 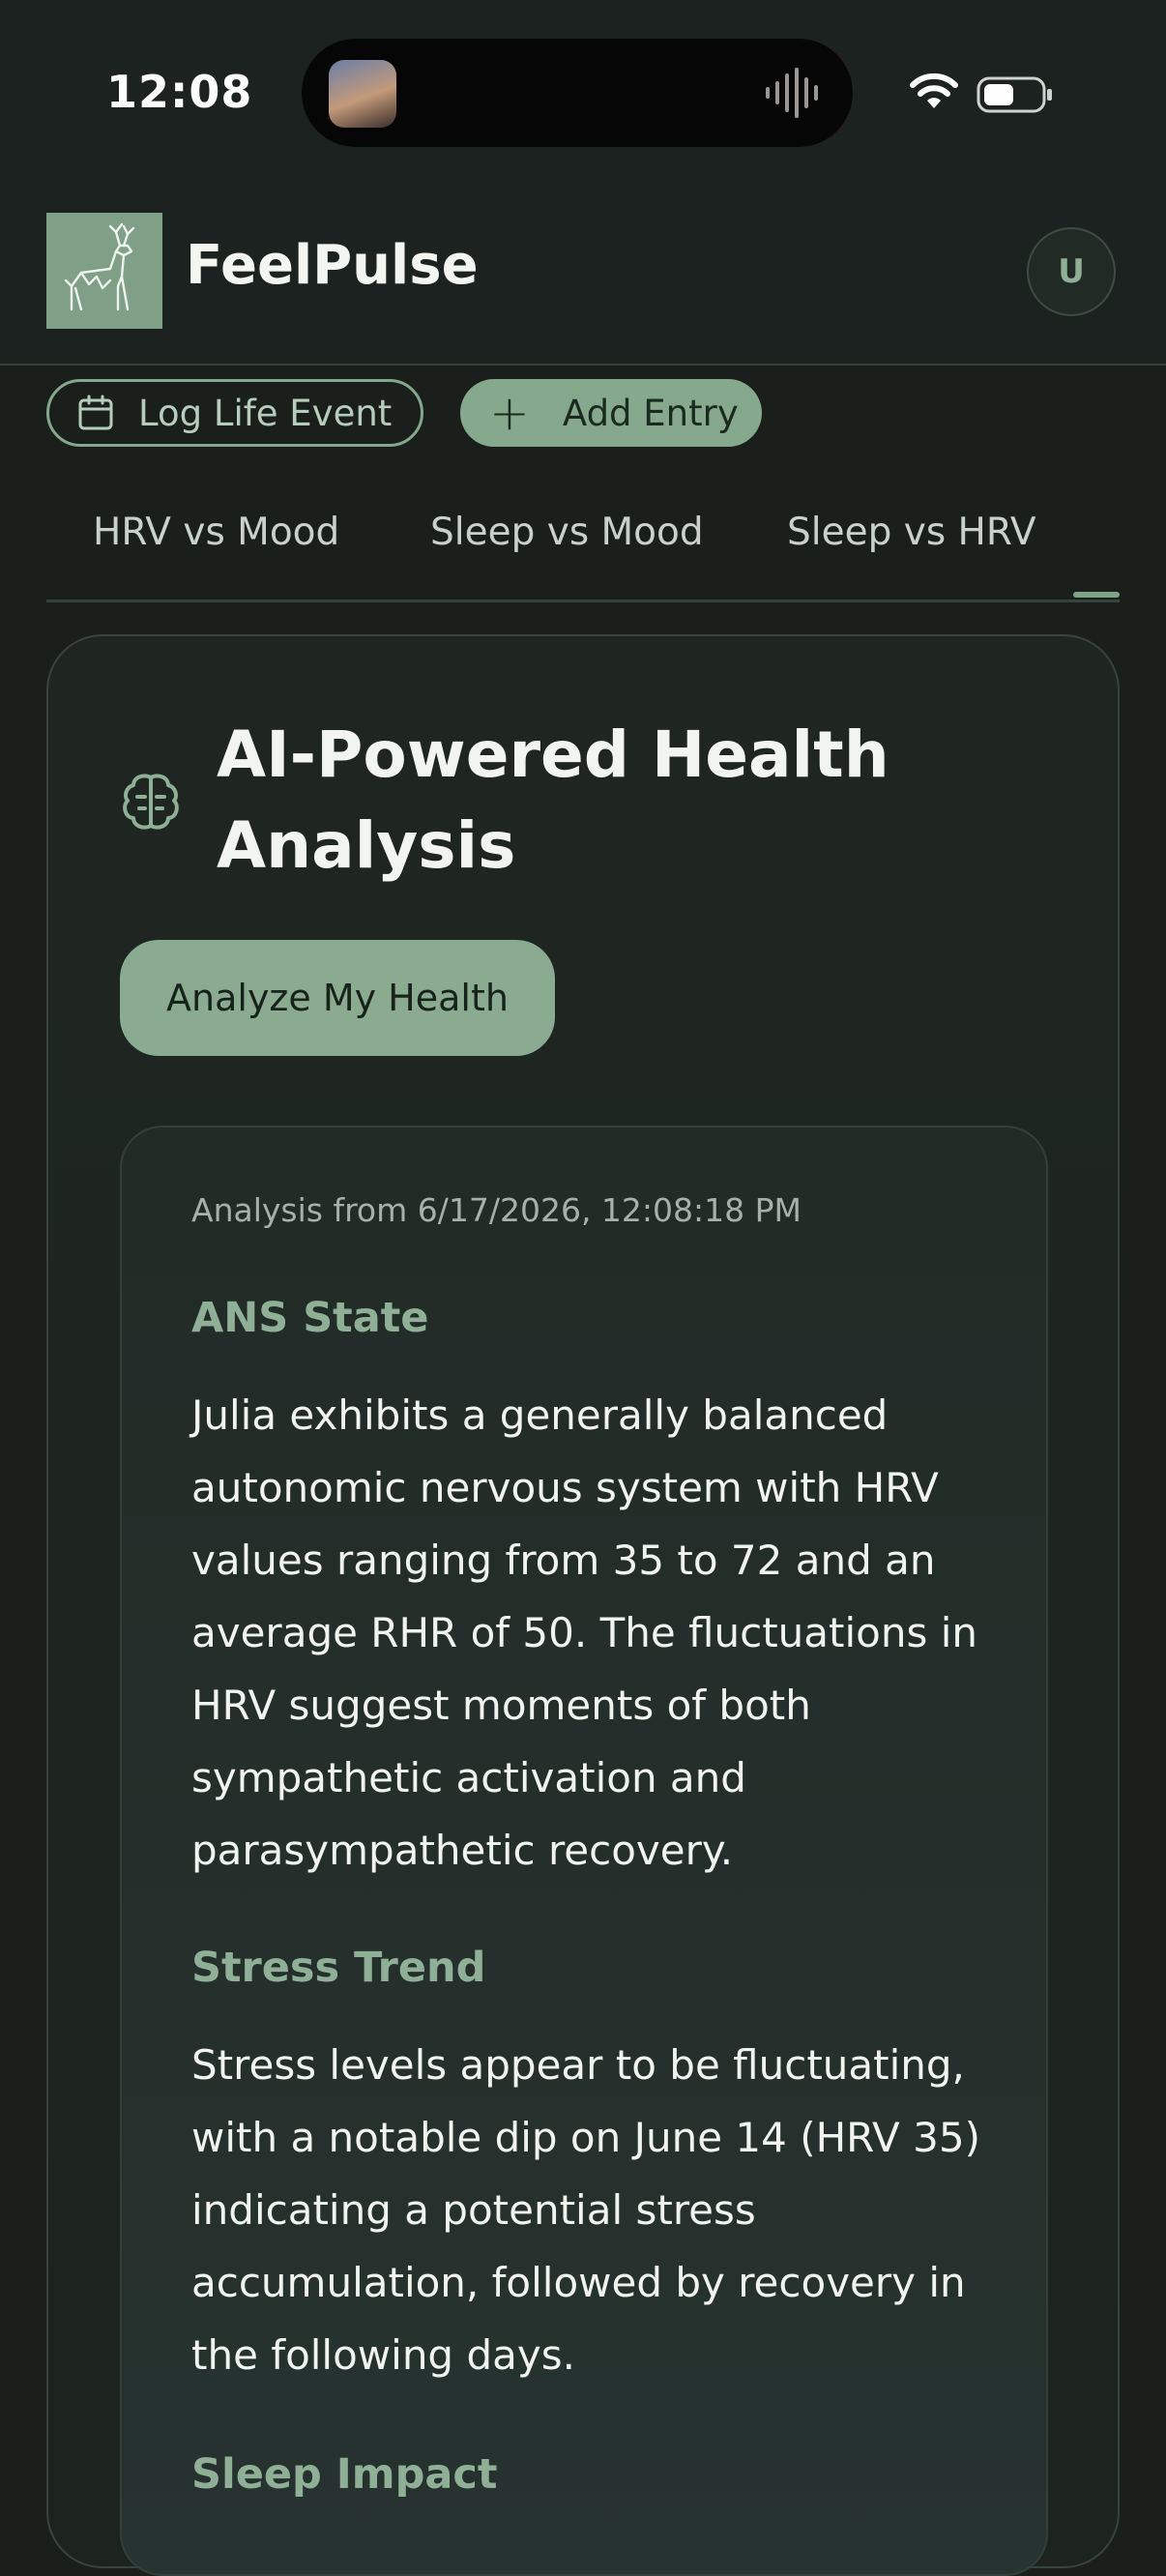 I want to click on tab-hrv-vs-mood: HRV vs Mood, so click(x=216, y=532).